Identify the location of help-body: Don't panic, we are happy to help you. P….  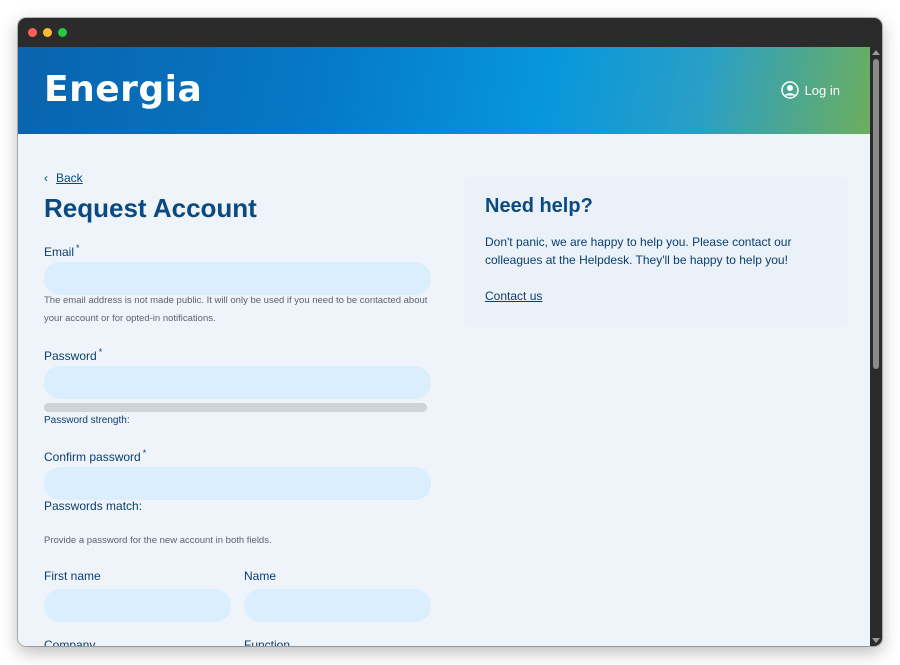
(638, 251).